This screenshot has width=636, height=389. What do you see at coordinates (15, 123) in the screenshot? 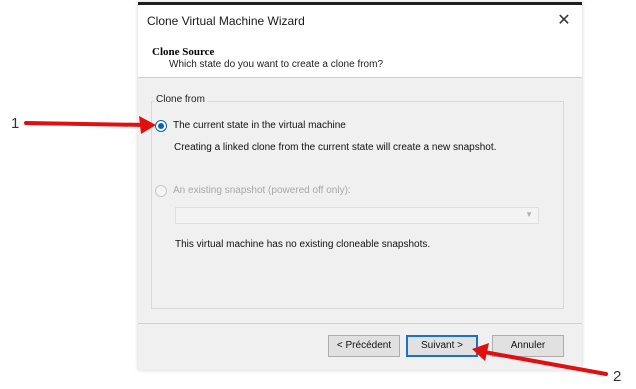
I see `annotation-marker-1: 1` at bounding box center [15, 123].